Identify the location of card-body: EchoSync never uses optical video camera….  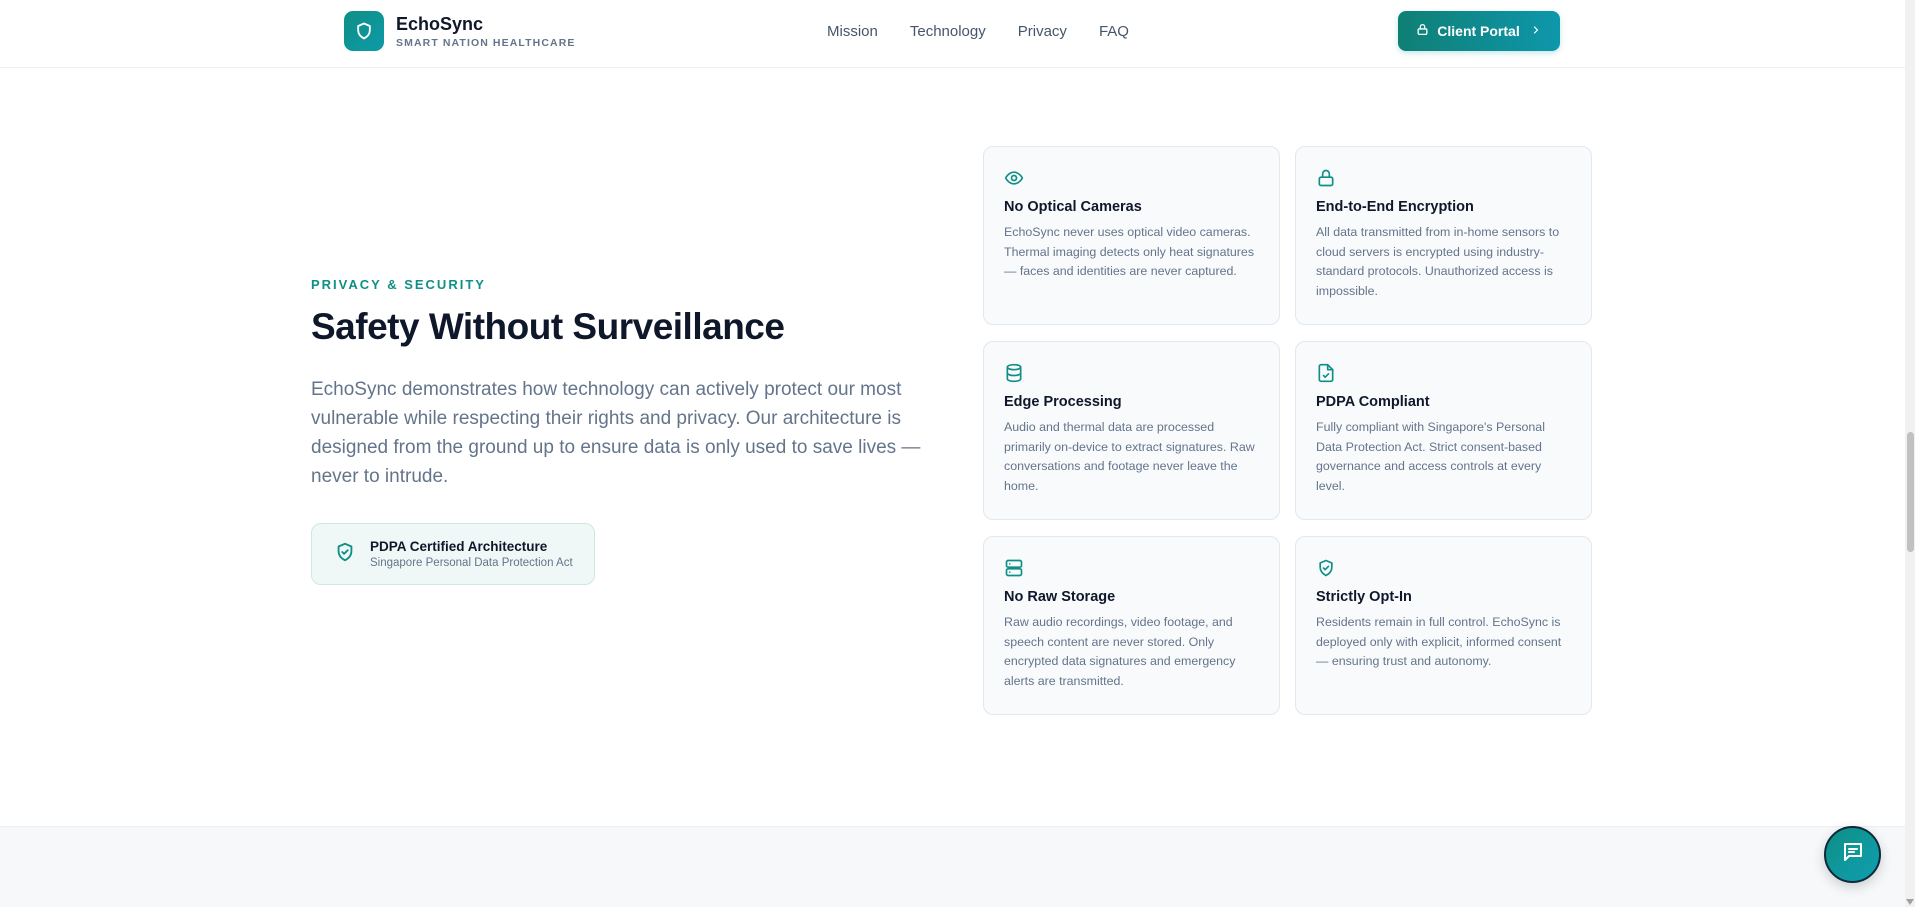
(1129, 251).